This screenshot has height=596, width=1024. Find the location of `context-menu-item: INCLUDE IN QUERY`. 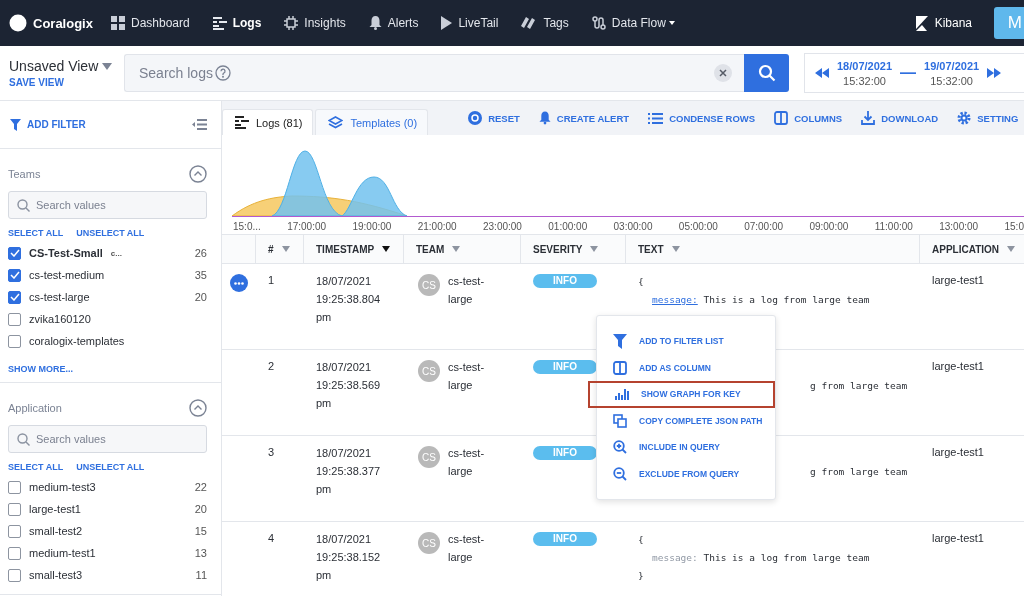

context-menu-item: INCLUDE IN QUERY is located at coordinates (686, 447).